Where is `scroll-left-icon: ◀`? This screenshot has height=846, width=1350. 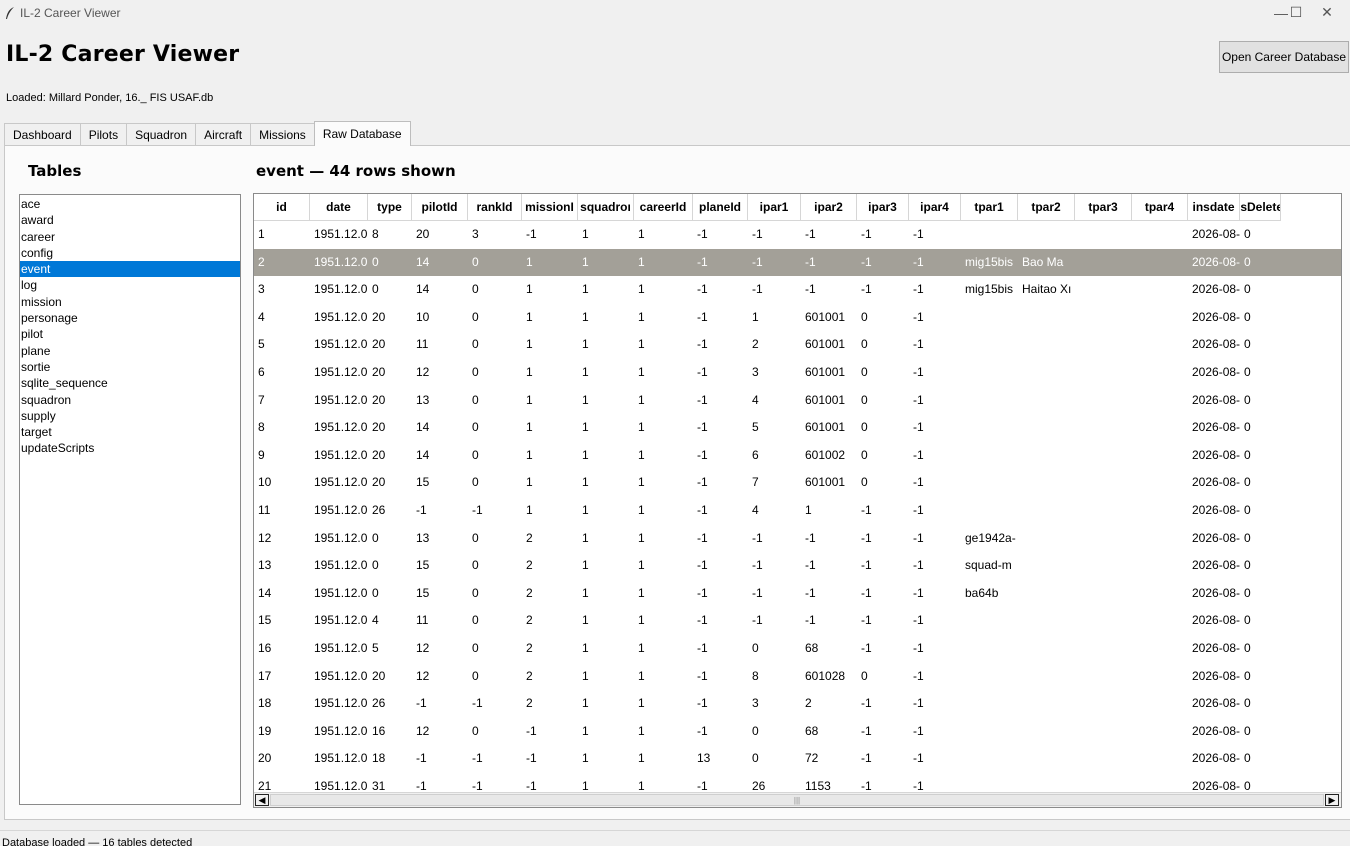 scroll-left-icon: ◀ is located at coordinates (262, 800).